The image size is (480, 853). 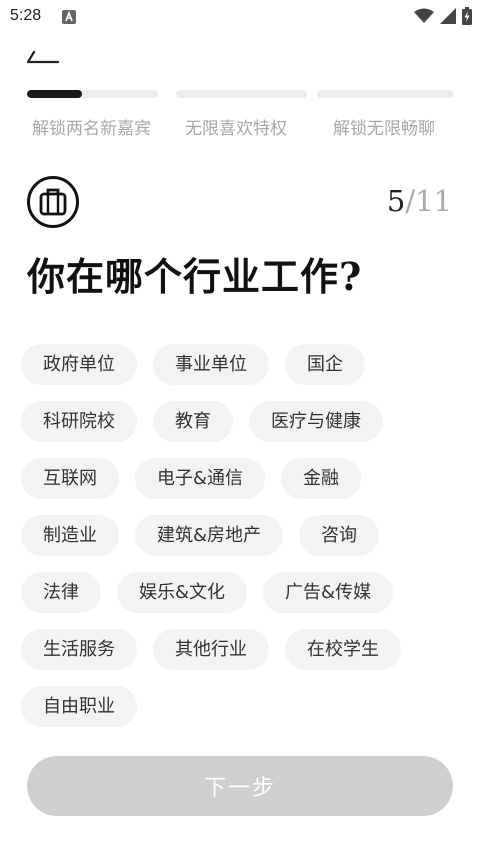 I want to click on briefcase-icon, so click(x=53, y=202).